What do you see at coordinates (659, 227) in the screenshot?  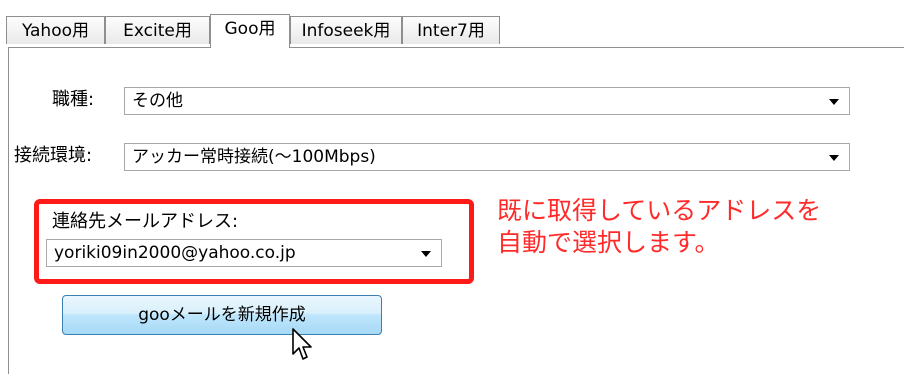 I see `annotation-note: 既に取得しているアドレスを 自動で選択します。` at bounding box center [659, 227].